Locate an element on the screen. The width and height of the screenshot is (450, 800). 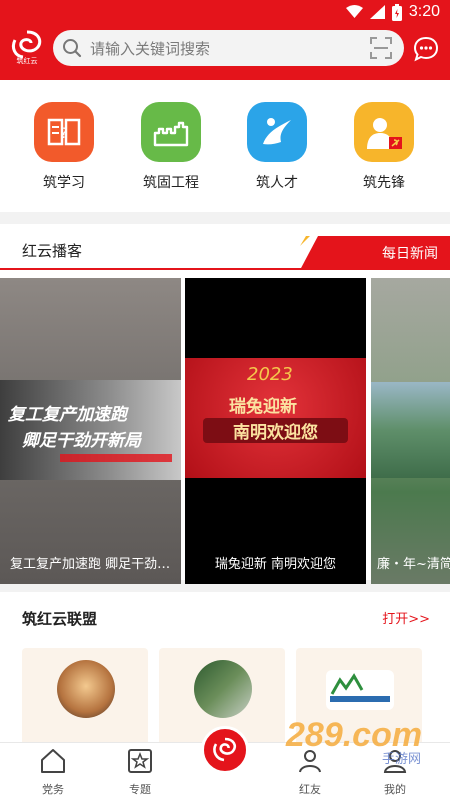
alliance-card is located at coordinates (85, 698).